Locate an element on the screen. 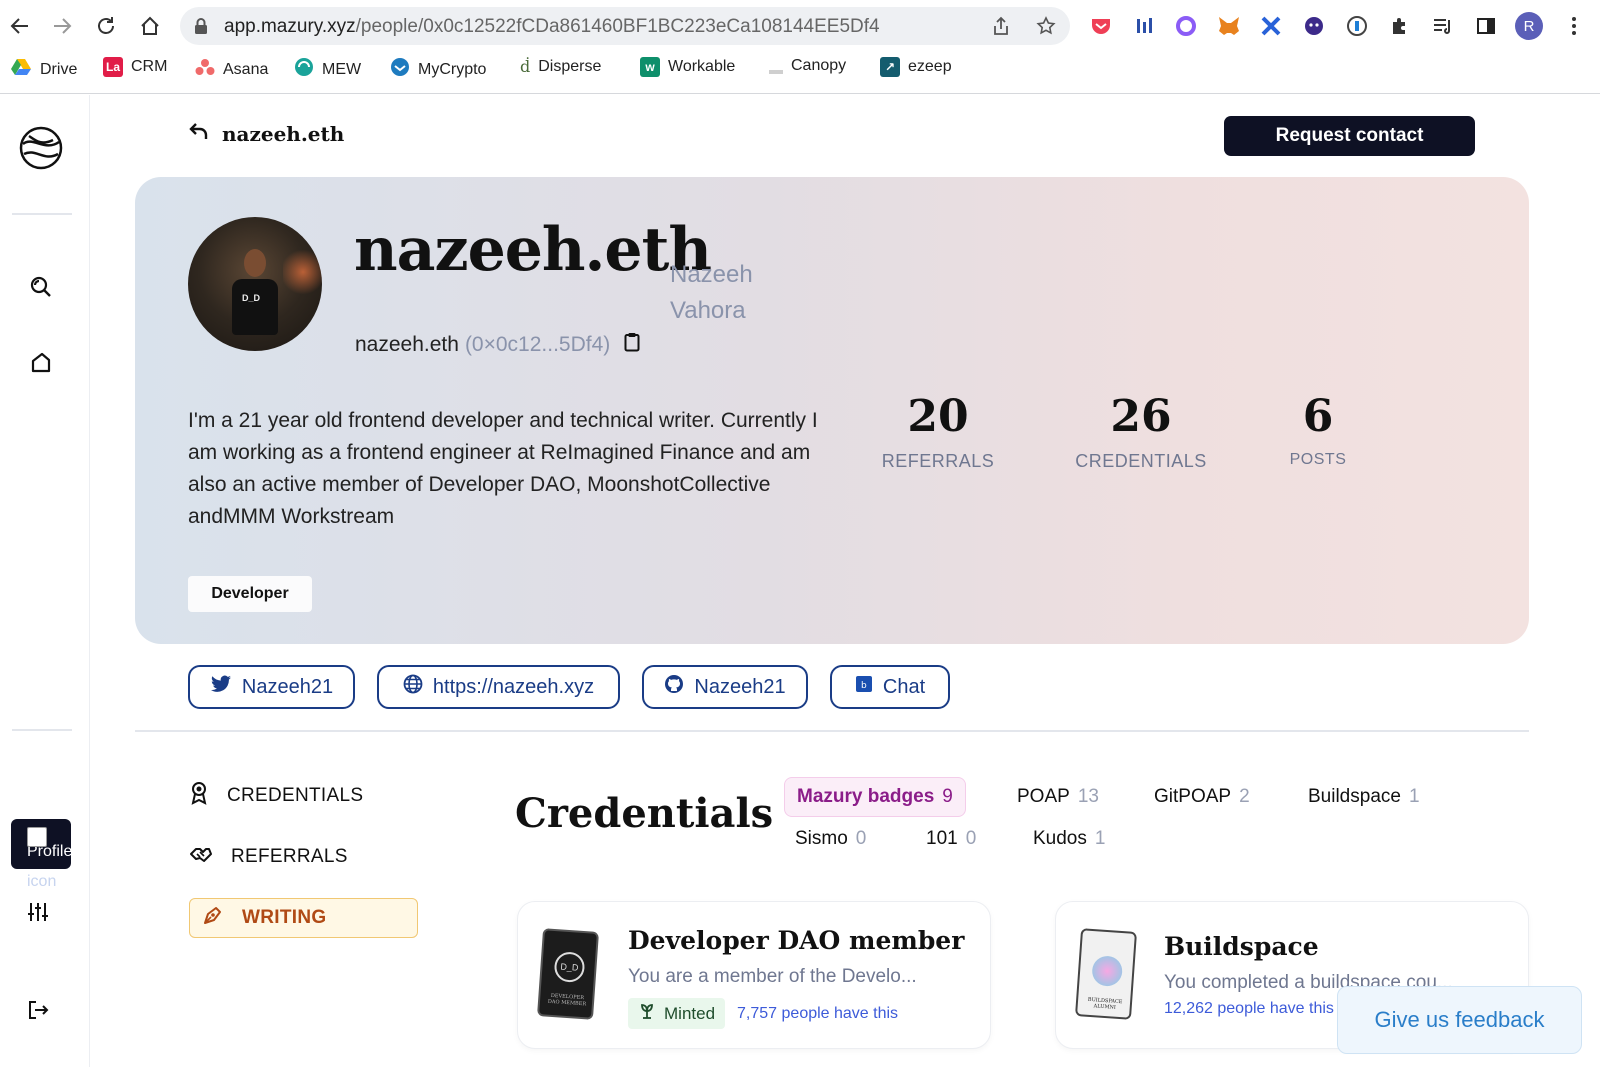 The image size is (1600, 1067). bookmark-crm: La CRM is located at coordinates (135, 67).